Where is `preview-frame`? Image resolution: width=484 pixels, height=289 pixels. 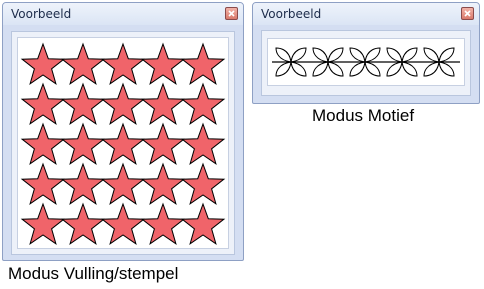 preview-frame is located at coordinates (366, 63).